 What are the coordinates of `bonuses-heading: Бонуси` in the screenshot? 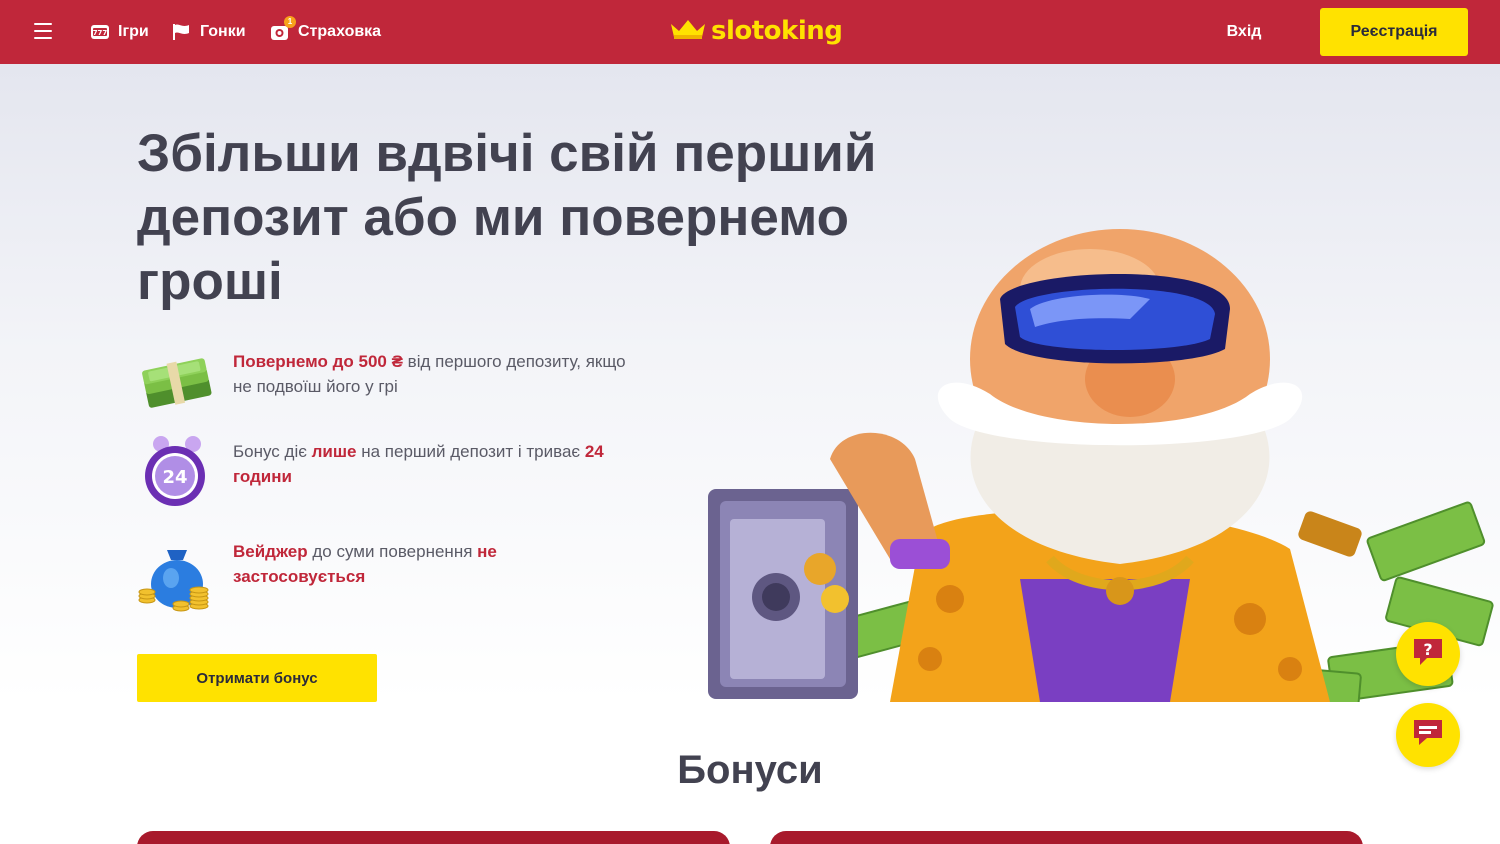 It's located at (750, 770).